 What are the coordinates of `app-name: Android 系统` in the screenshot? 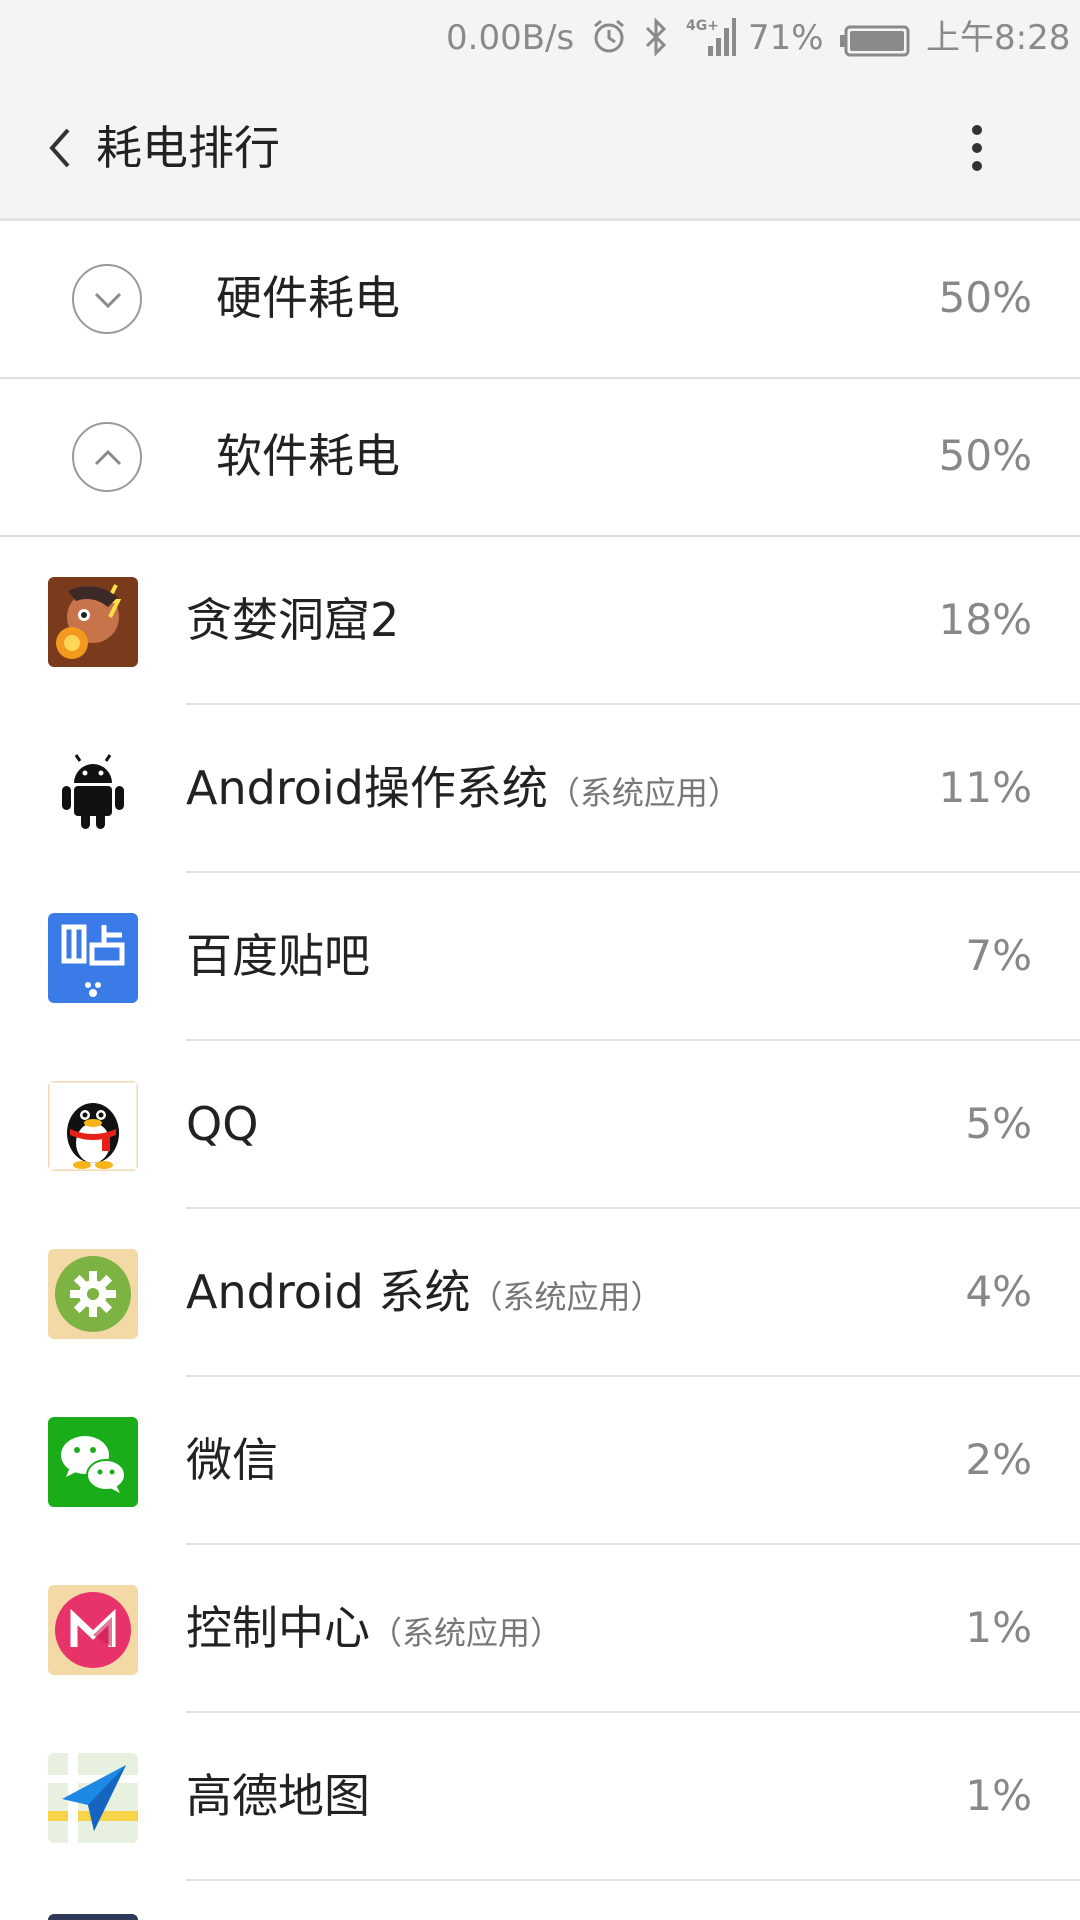 It's located at (328, 1292).